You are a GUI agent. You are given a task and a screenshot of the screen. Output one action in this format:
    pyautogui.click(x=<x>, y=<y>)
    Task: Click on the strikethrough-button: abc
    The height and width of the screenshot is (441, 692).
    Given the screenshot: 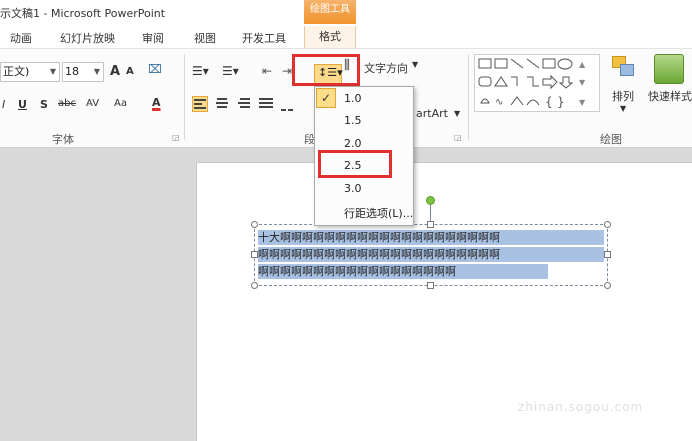 What is the action you would take?
    pyautogui.click(x=67, y=103)
    